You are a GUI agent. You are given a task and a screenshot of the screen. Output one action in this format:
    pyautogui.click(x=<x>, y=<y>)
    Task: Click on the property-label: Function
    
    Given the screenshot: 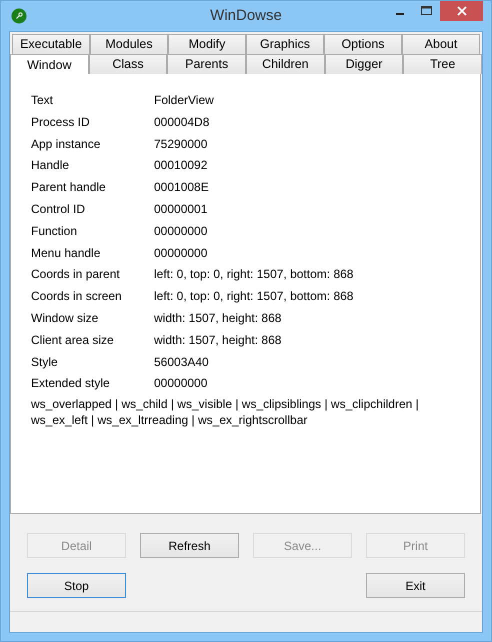 What is the action you would take?
    pyautogui.click(x=54, y=231)
    